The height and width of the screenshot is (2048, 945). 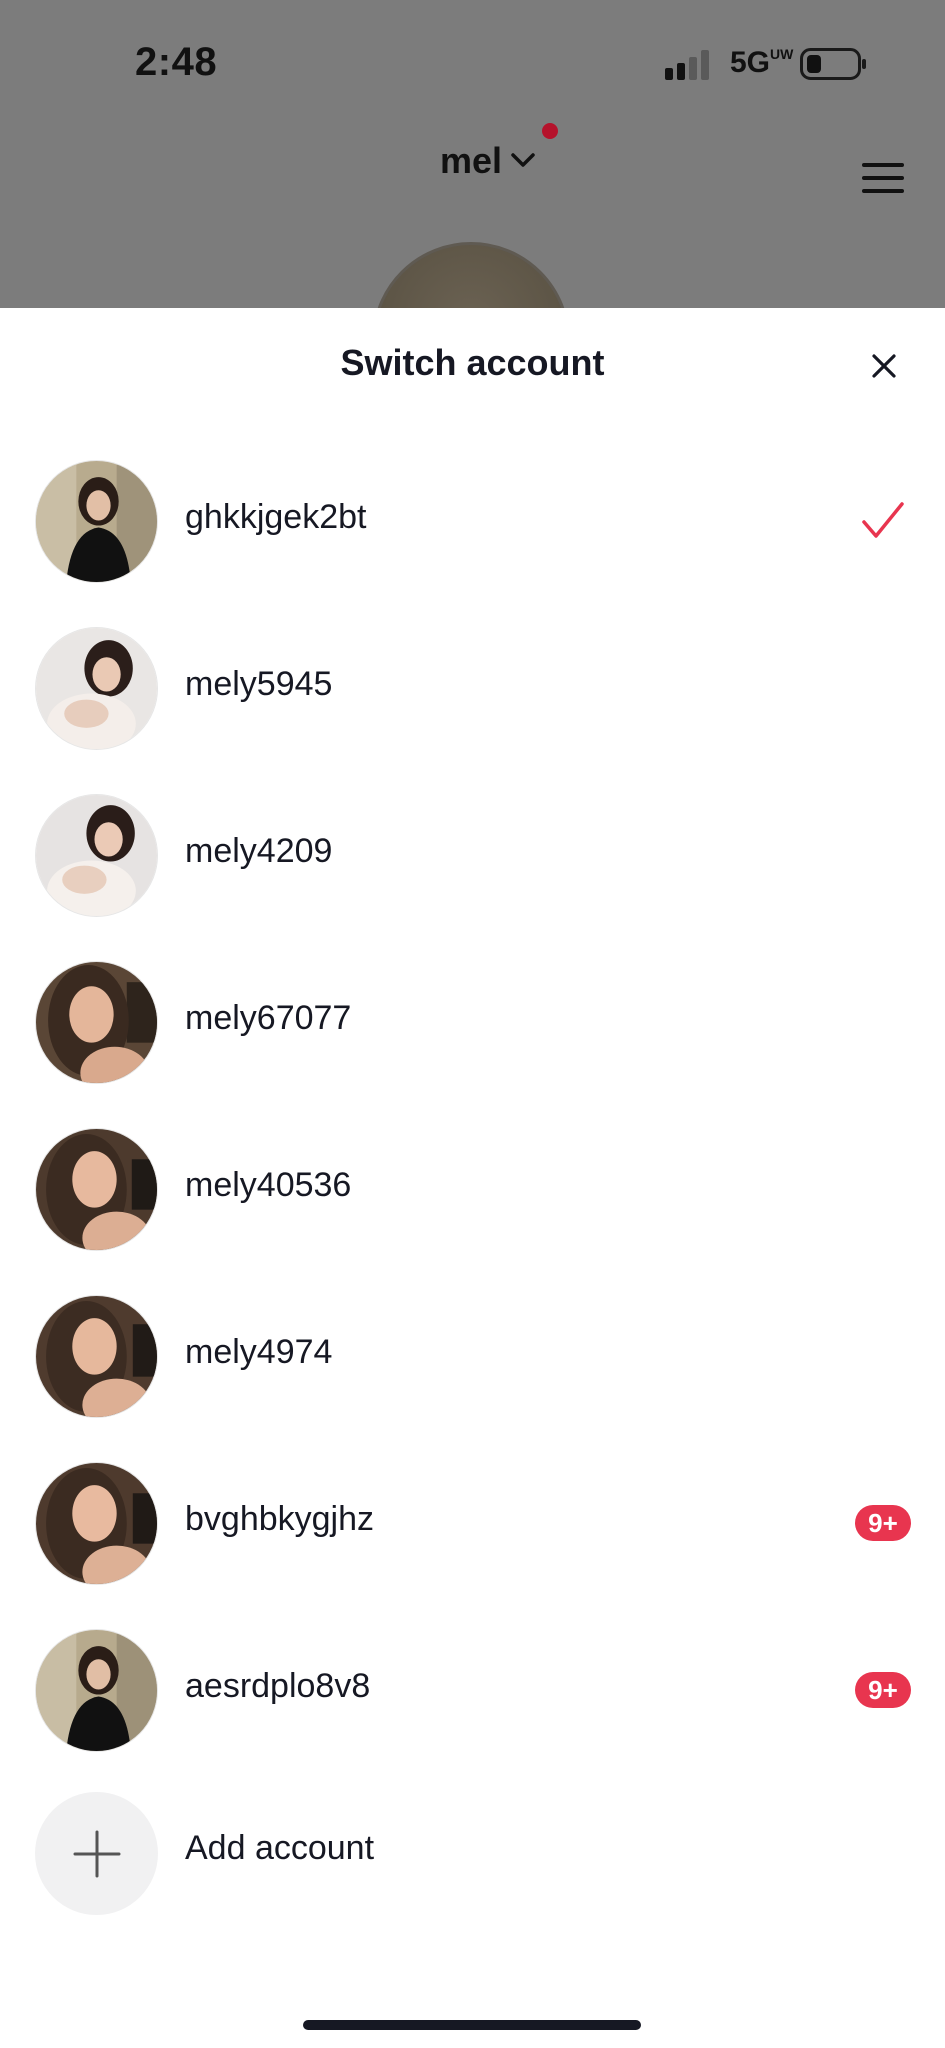 What do you see at coordinates (472, 1356) in the screenshot?
I see `account-row: mely4974` at bounding box center [472, 1356].